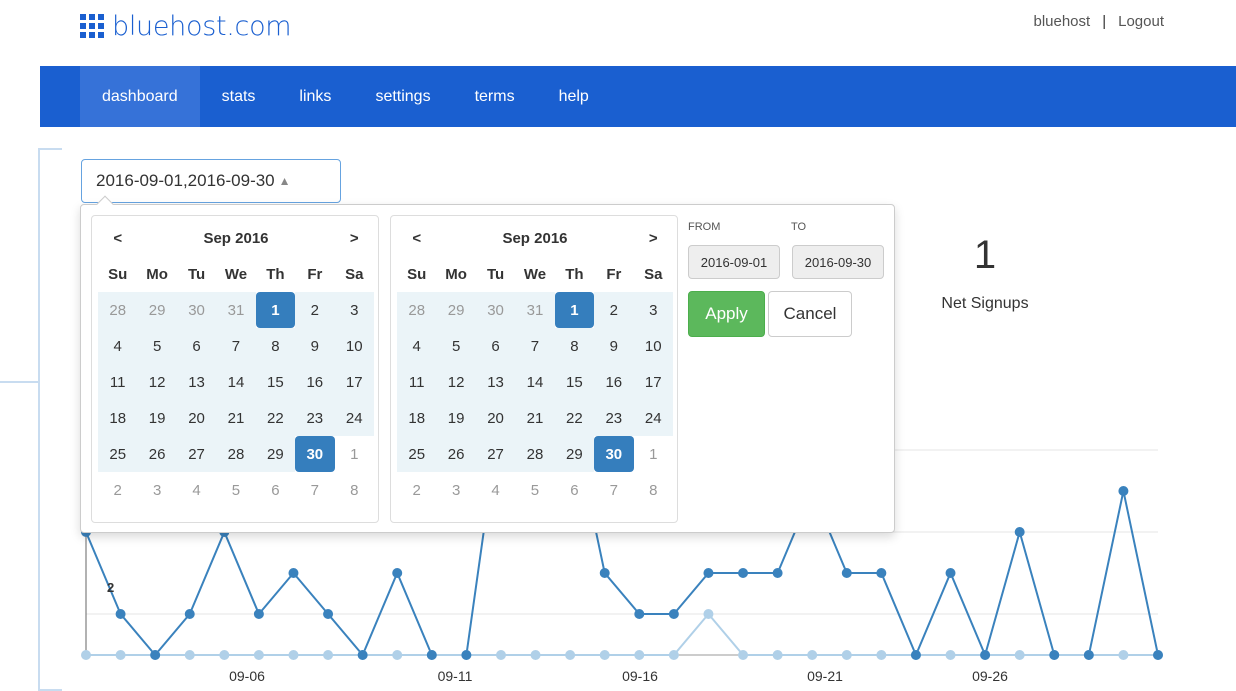 The width and height of the screenshot is (1236, 691). What do you see at coordinates (495, 96) in the screenshot?
I see `nav-item-terms: terms` at bounding box center [495, 96].